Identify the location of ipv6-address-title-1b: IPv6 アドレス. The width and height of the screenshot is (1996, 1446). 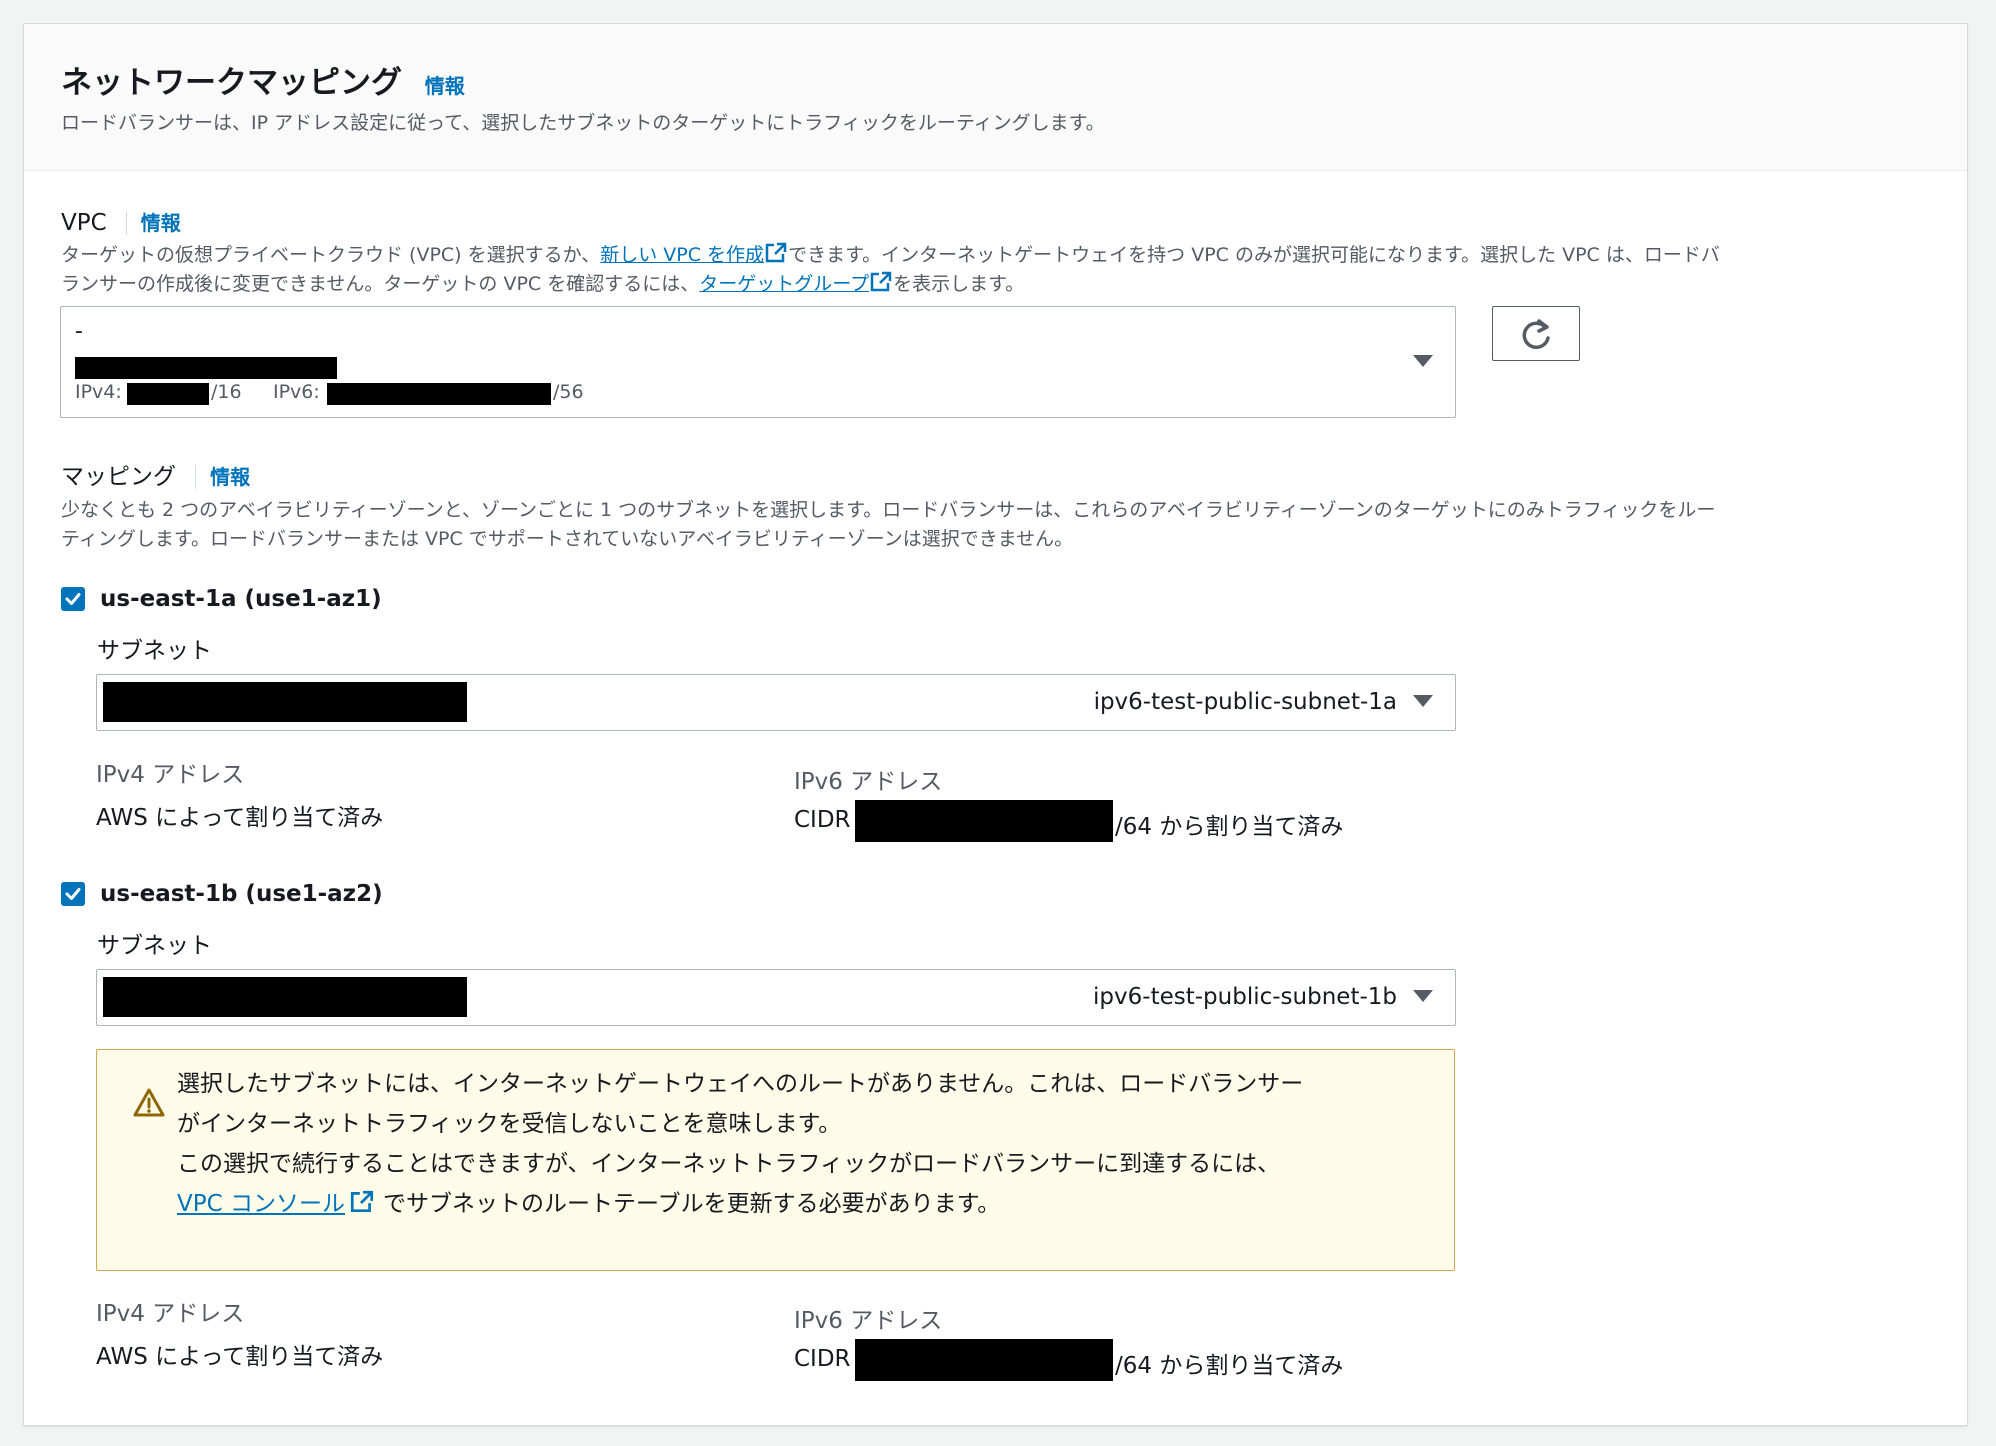
(868, 1321).